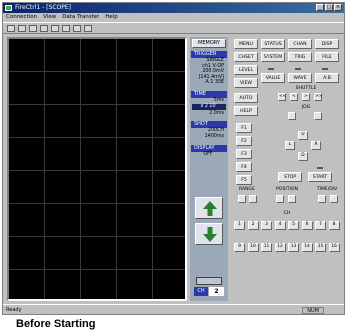 Image resolution: width=347 pixels, height=335 pixels. I want to click on view-button: VIEW, so click(246, 83).